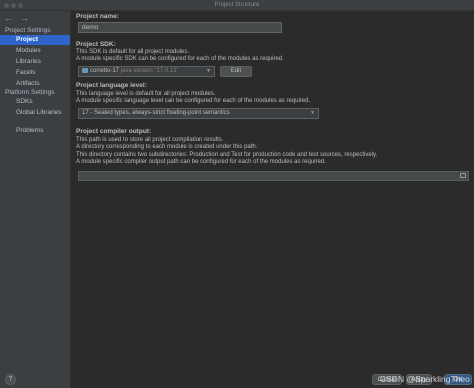 This screenshot has height=388, width=474. I want to click on sidebar-item-sdks: SDKs, so click(35, 102).